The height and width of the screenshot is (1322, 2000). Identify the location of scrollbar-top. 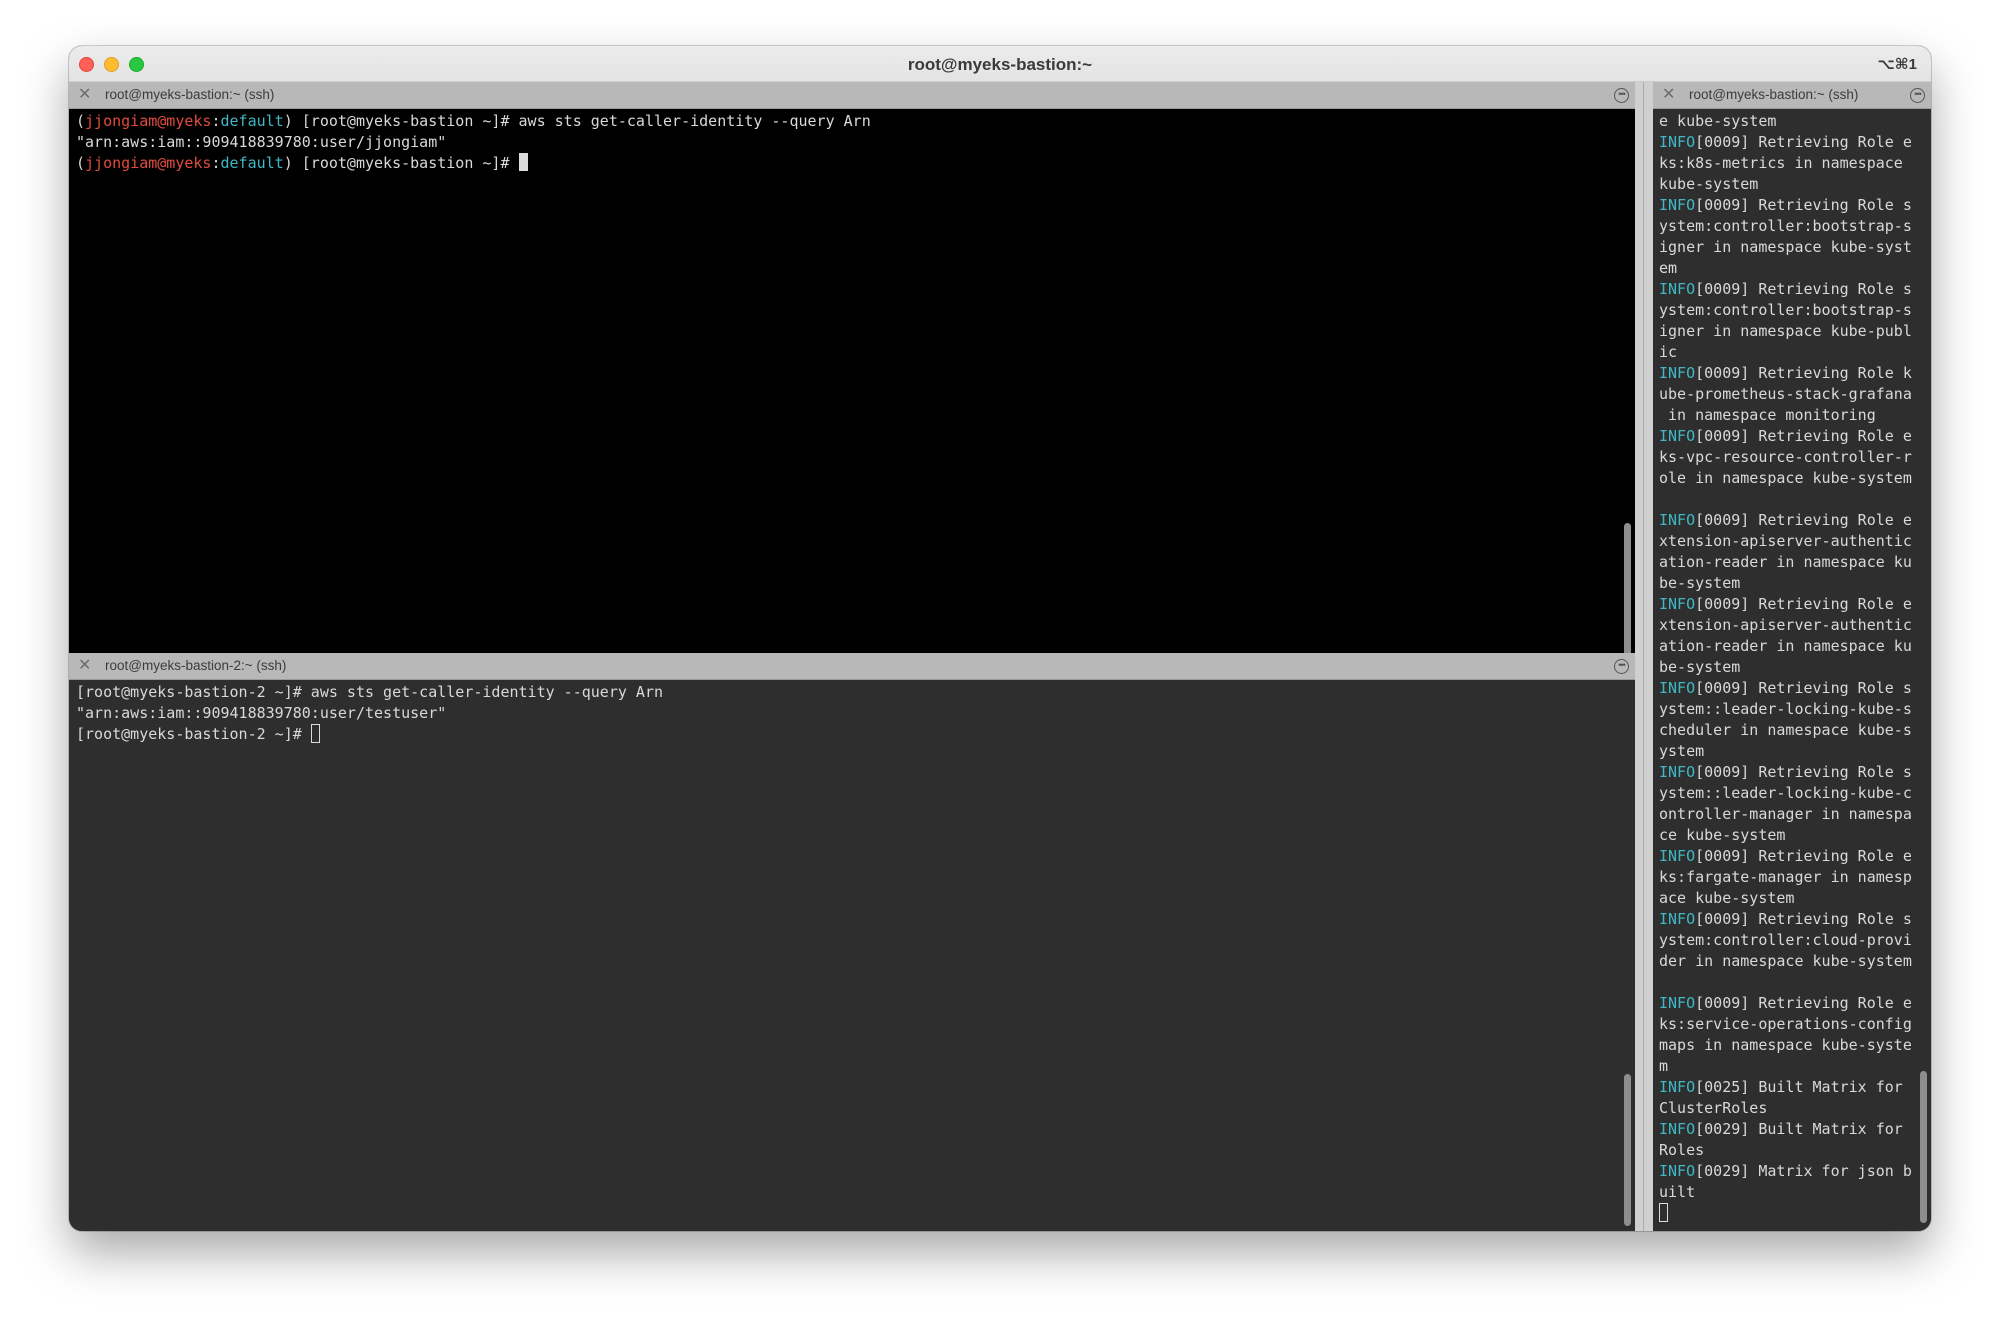
(1628, 381).